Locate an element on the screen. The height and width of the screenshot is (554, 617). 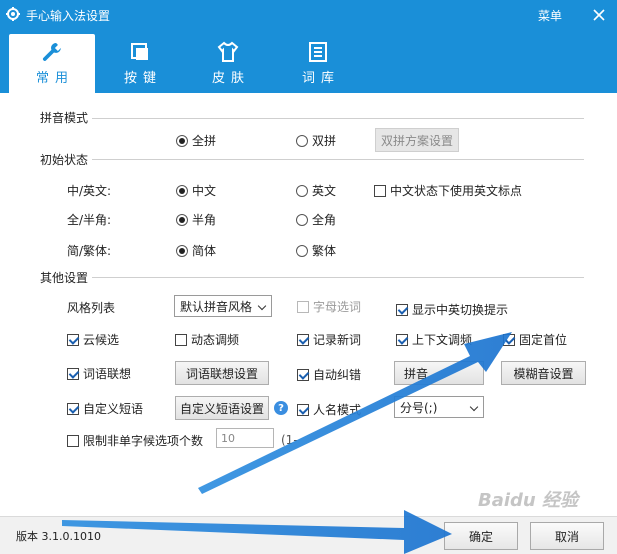
punct-select: 分号(;) is located at coordinates (439, 407).